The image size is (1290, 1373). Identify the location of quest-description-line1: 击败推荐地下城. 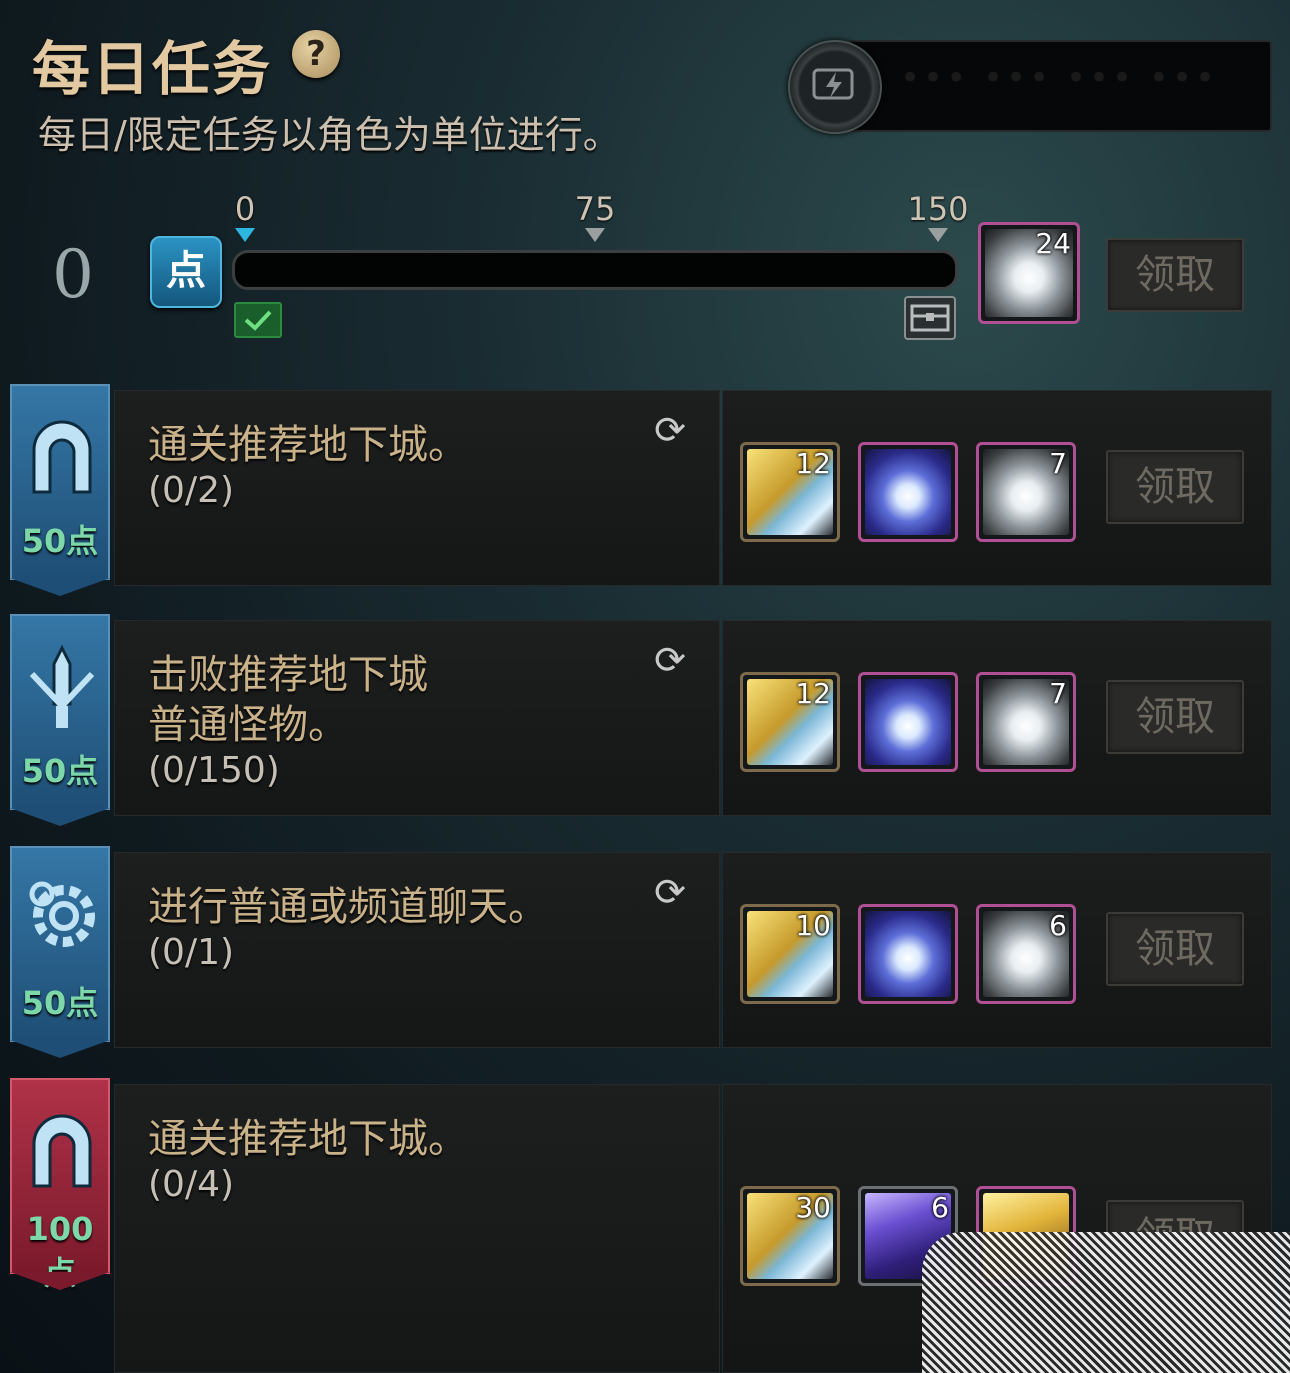
(288, 675).